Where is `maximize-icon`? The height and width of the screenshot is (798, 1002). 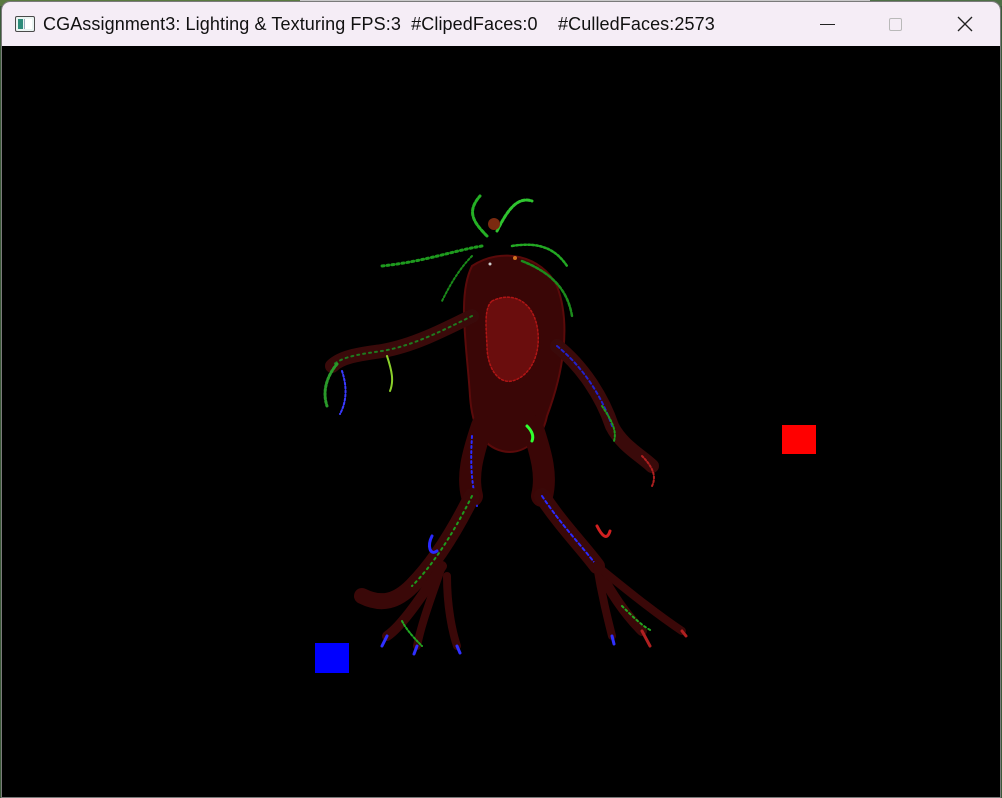 maximize-icon is located at coordinates (895, 24).